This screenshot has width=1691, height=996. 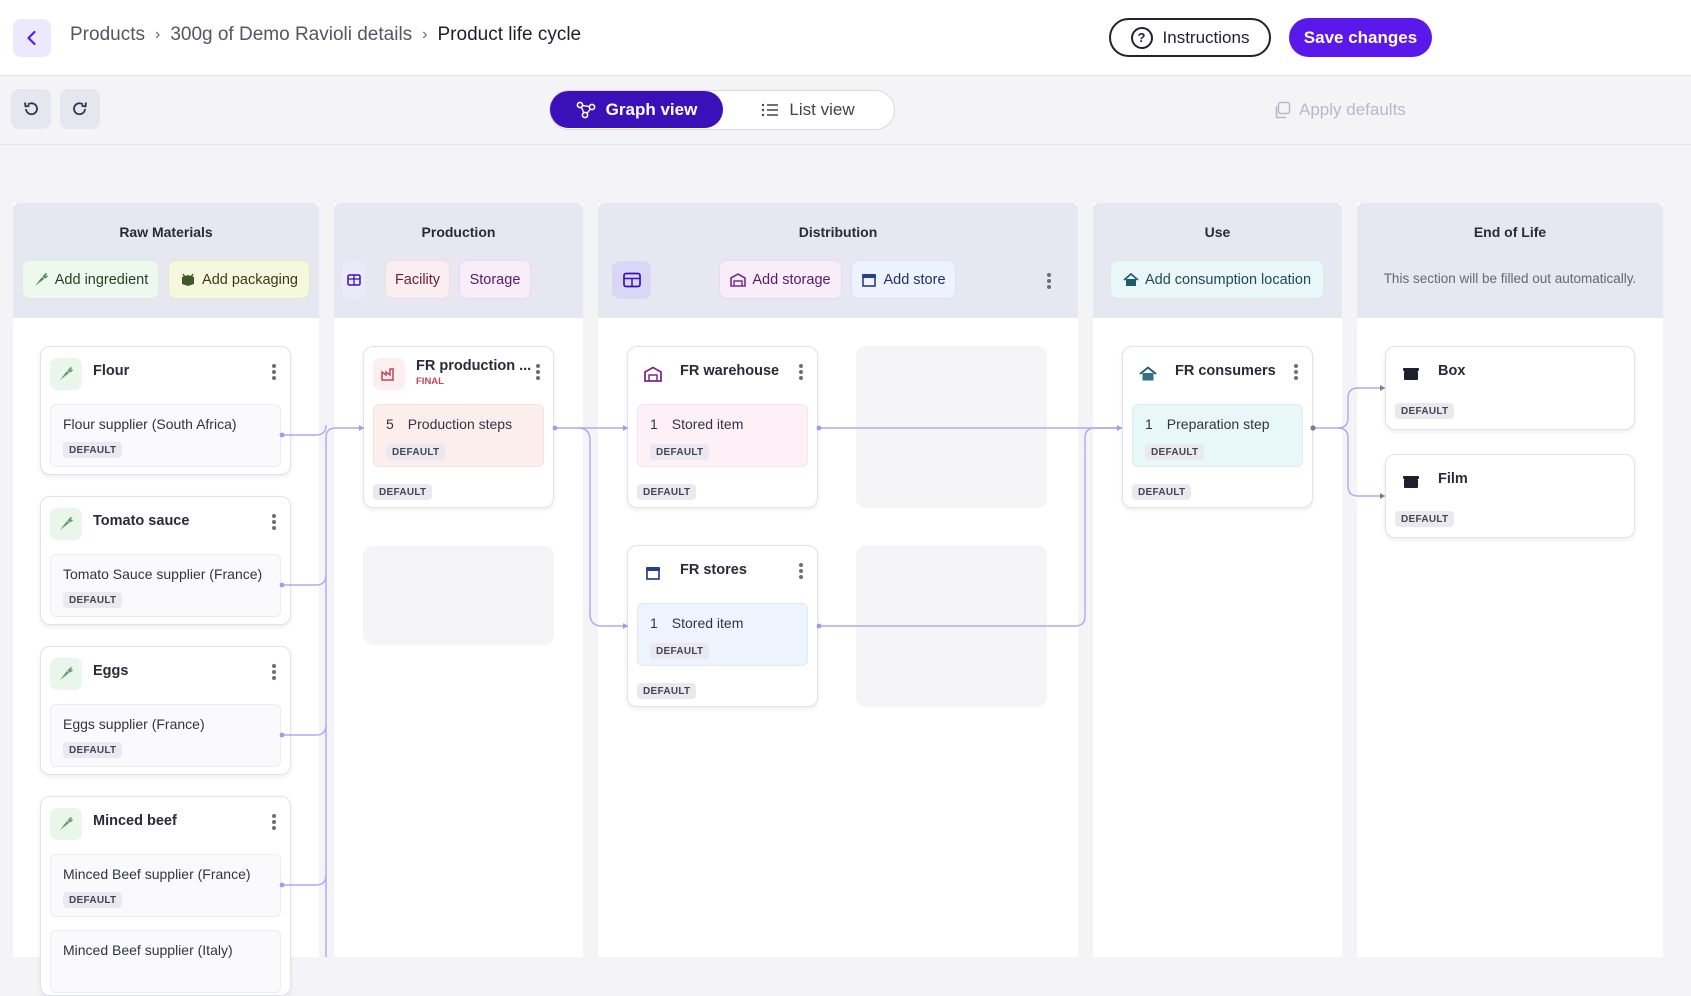 I want to click on chevron-left-icon, so click(x=31, y=38).